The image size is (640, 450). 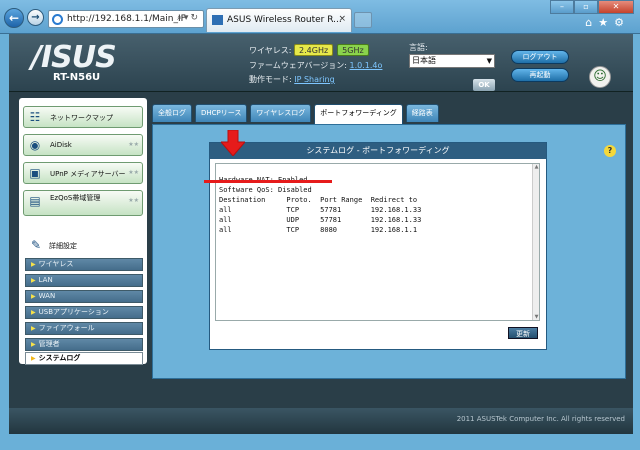 What do you see at coordinates (422, 113) in the screenshot?
I see `tab-routing-table: 経路表` at bounding box center [422, 113].